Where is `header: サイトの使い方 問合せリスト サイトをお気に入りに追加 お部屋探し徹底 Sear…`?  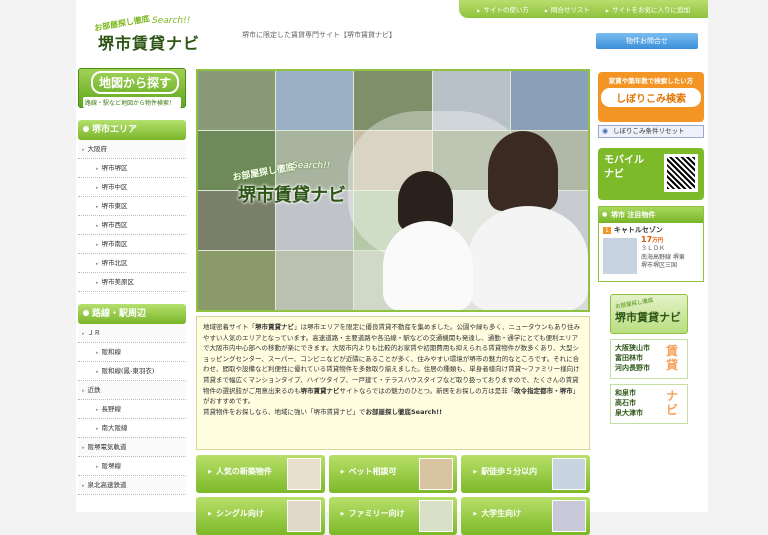
header: サイトの使い方 問合せリスト サイトをお気に入りに追加 お部屋探し徹底 Sear… is located at coordinates (392, 31).